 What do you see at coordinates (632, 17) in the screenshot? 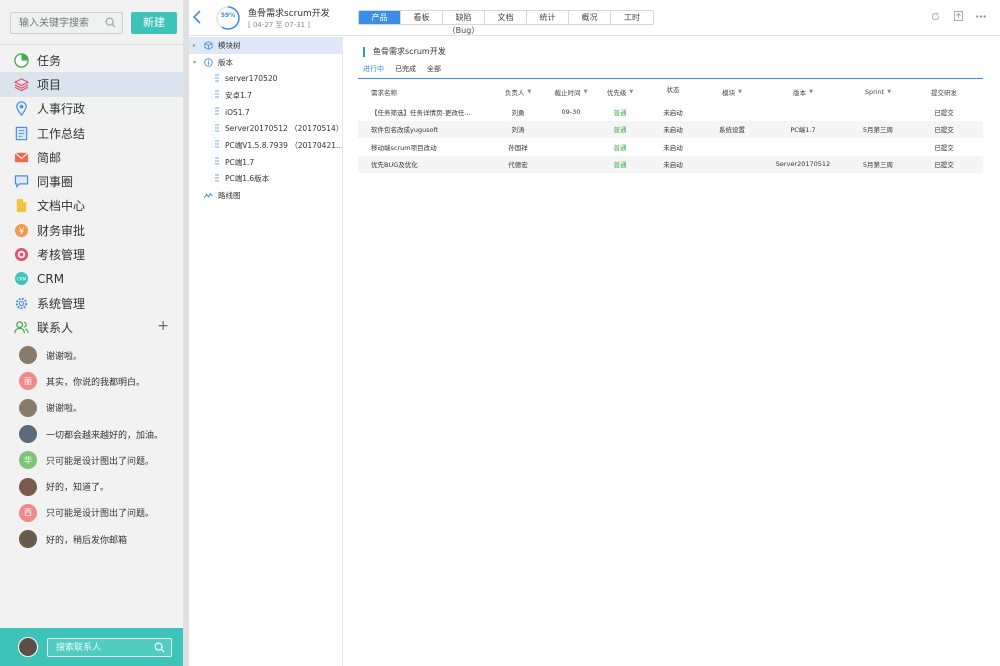
I see `tab-6: 工时` at bounding box center [632, 17].